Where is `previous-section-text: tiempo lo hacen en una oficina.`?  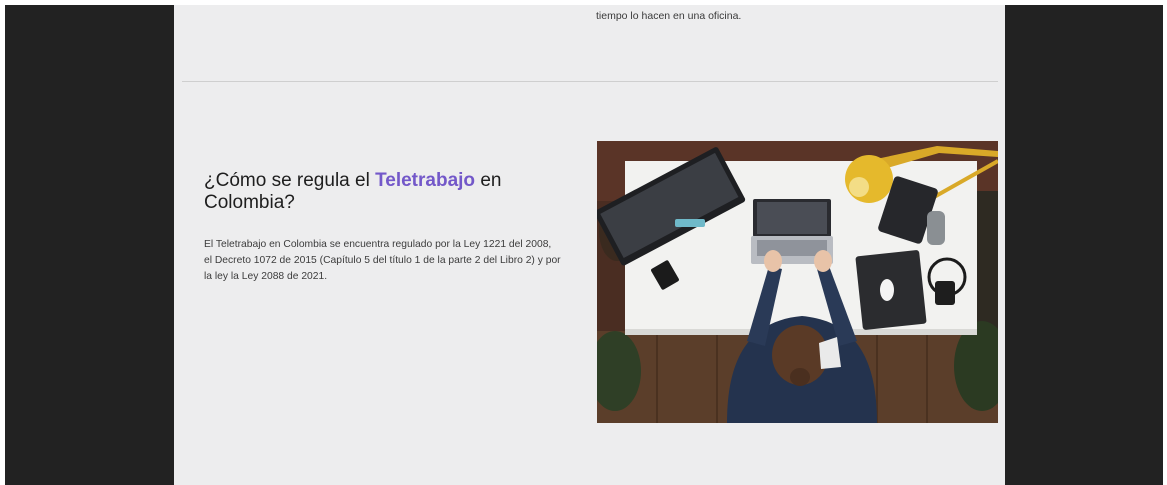 previous-section-text: tiempo lo hacen en una oficina. is located at coordinates (669, 16).